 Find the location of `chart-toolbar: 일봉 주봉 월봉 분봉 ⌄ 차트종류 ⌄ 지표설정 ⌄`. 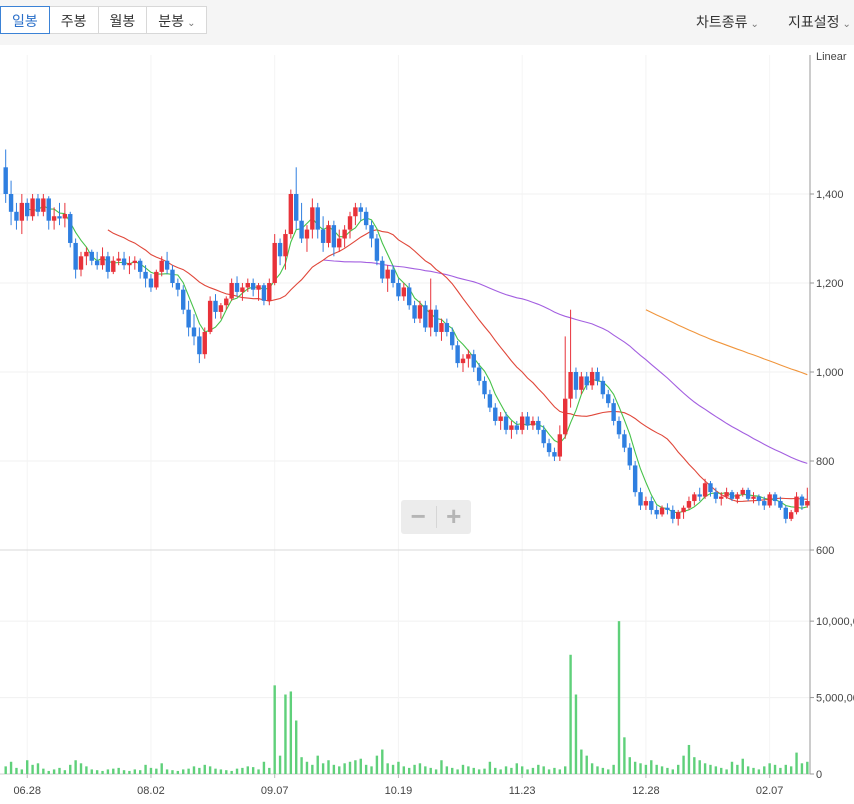

chart-toolbar: 일봉 주봉 월봉 분봉 ⌄ 차트종류 ⌄ 지표설정 ⌄ is located at coordinates (427, 22).